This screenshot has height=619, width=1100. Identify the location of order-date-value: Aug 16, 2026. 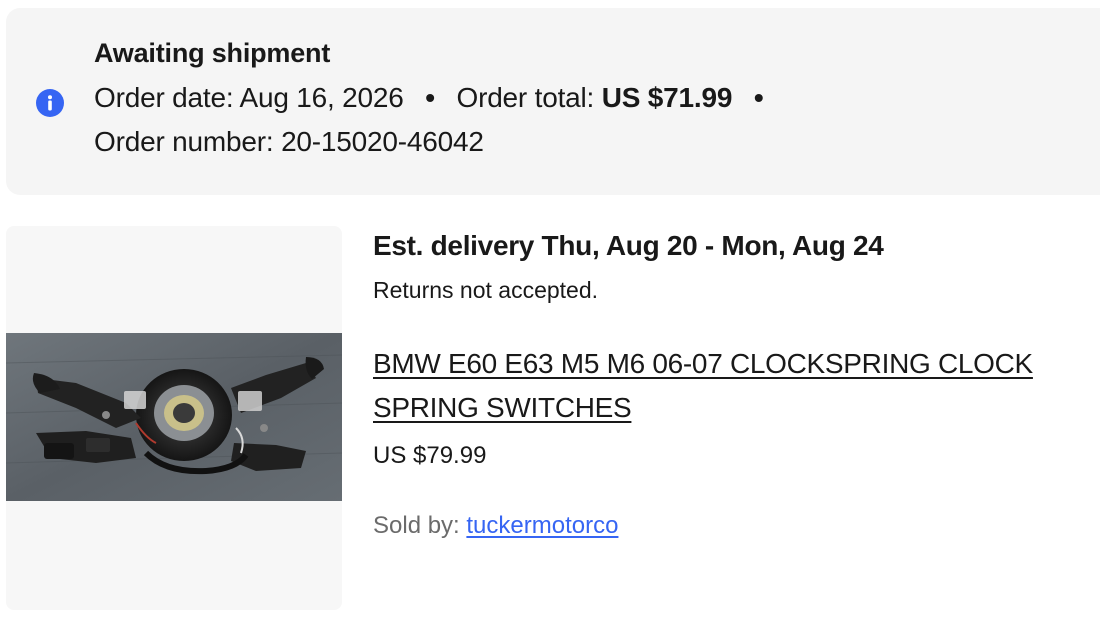
(321, 97).